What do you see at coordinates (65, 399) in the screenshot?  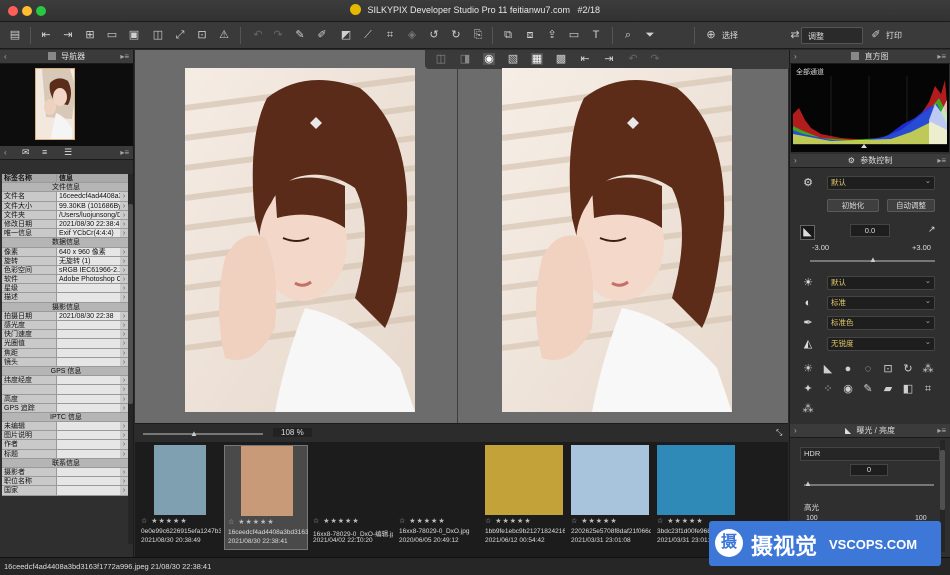 I see `info-row: 高度 ›` at bounding box center [65, 399].